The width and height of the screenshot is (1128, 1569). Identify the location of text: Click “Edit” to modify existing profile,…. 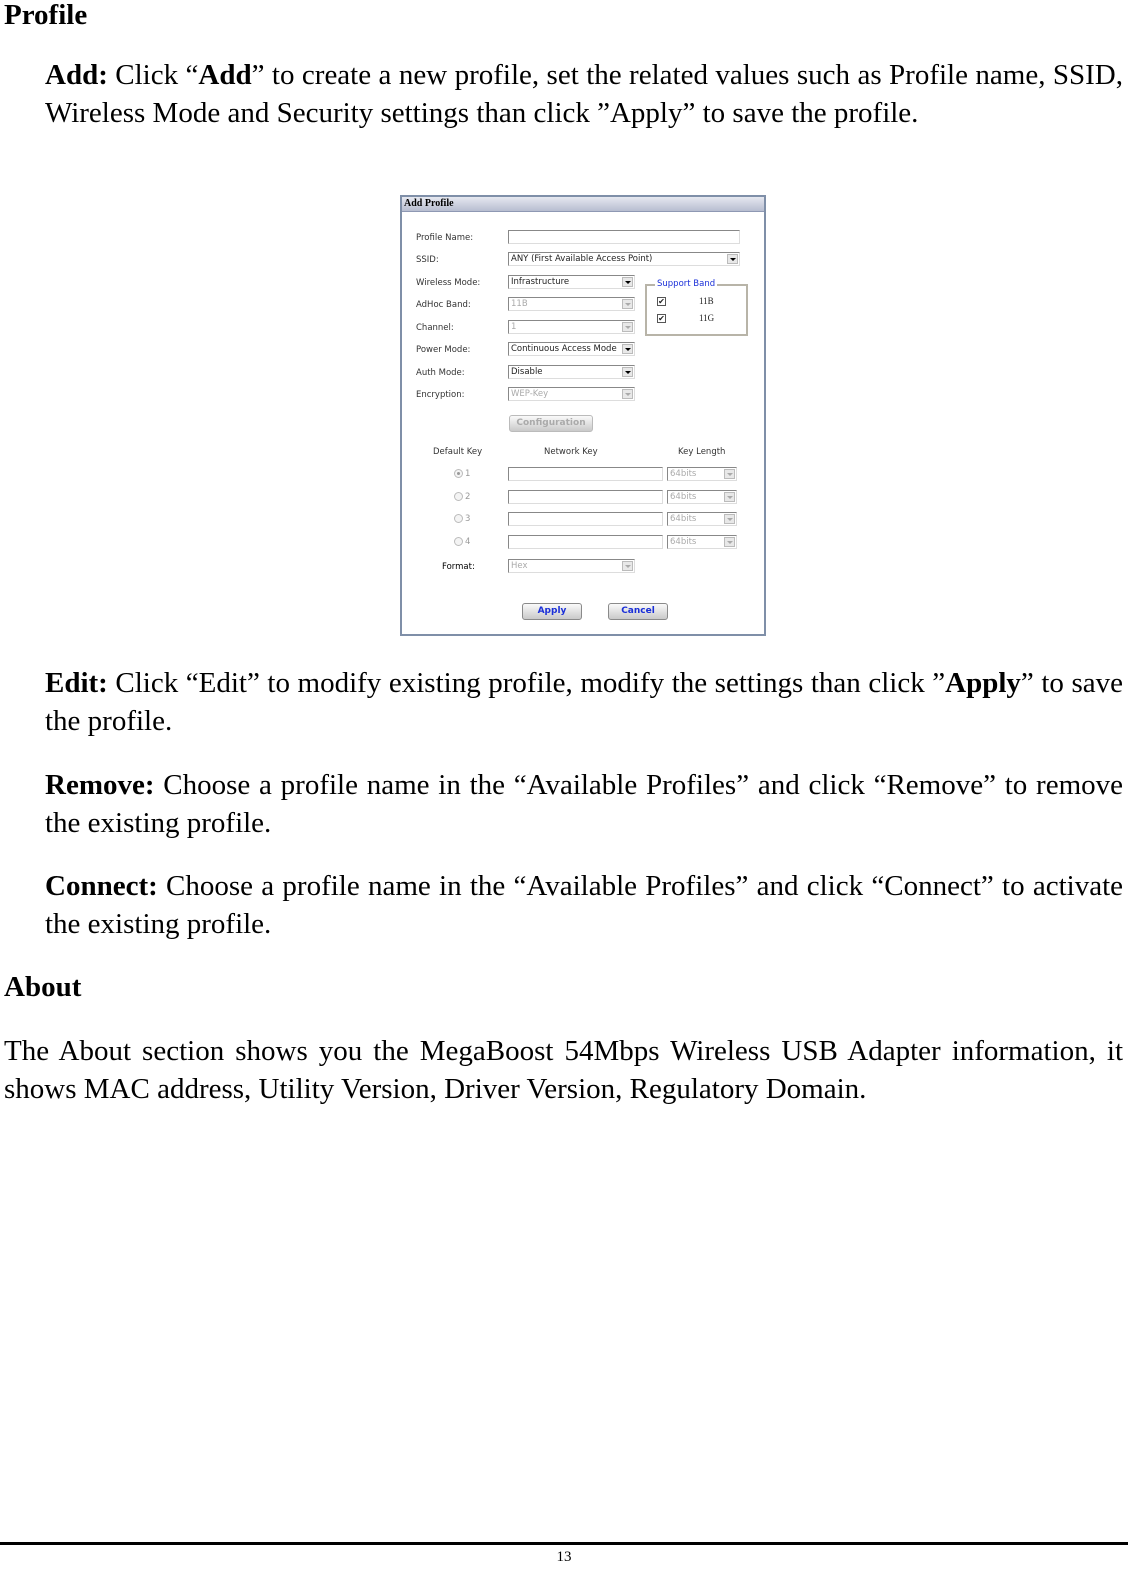
(526, 683).